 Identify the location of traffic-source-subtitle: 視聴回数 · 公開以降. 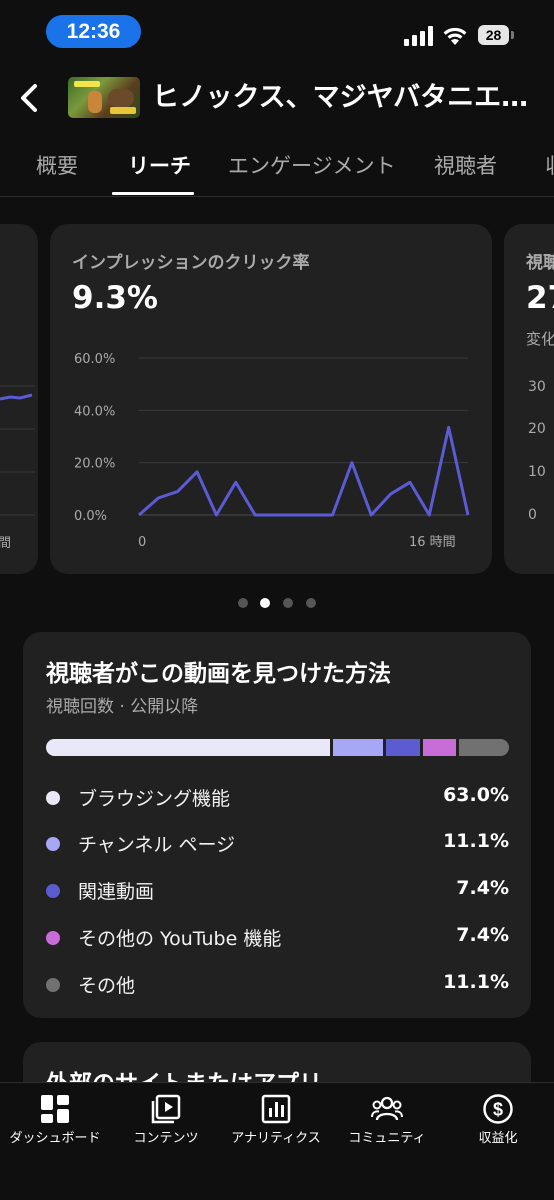
(122, 707).